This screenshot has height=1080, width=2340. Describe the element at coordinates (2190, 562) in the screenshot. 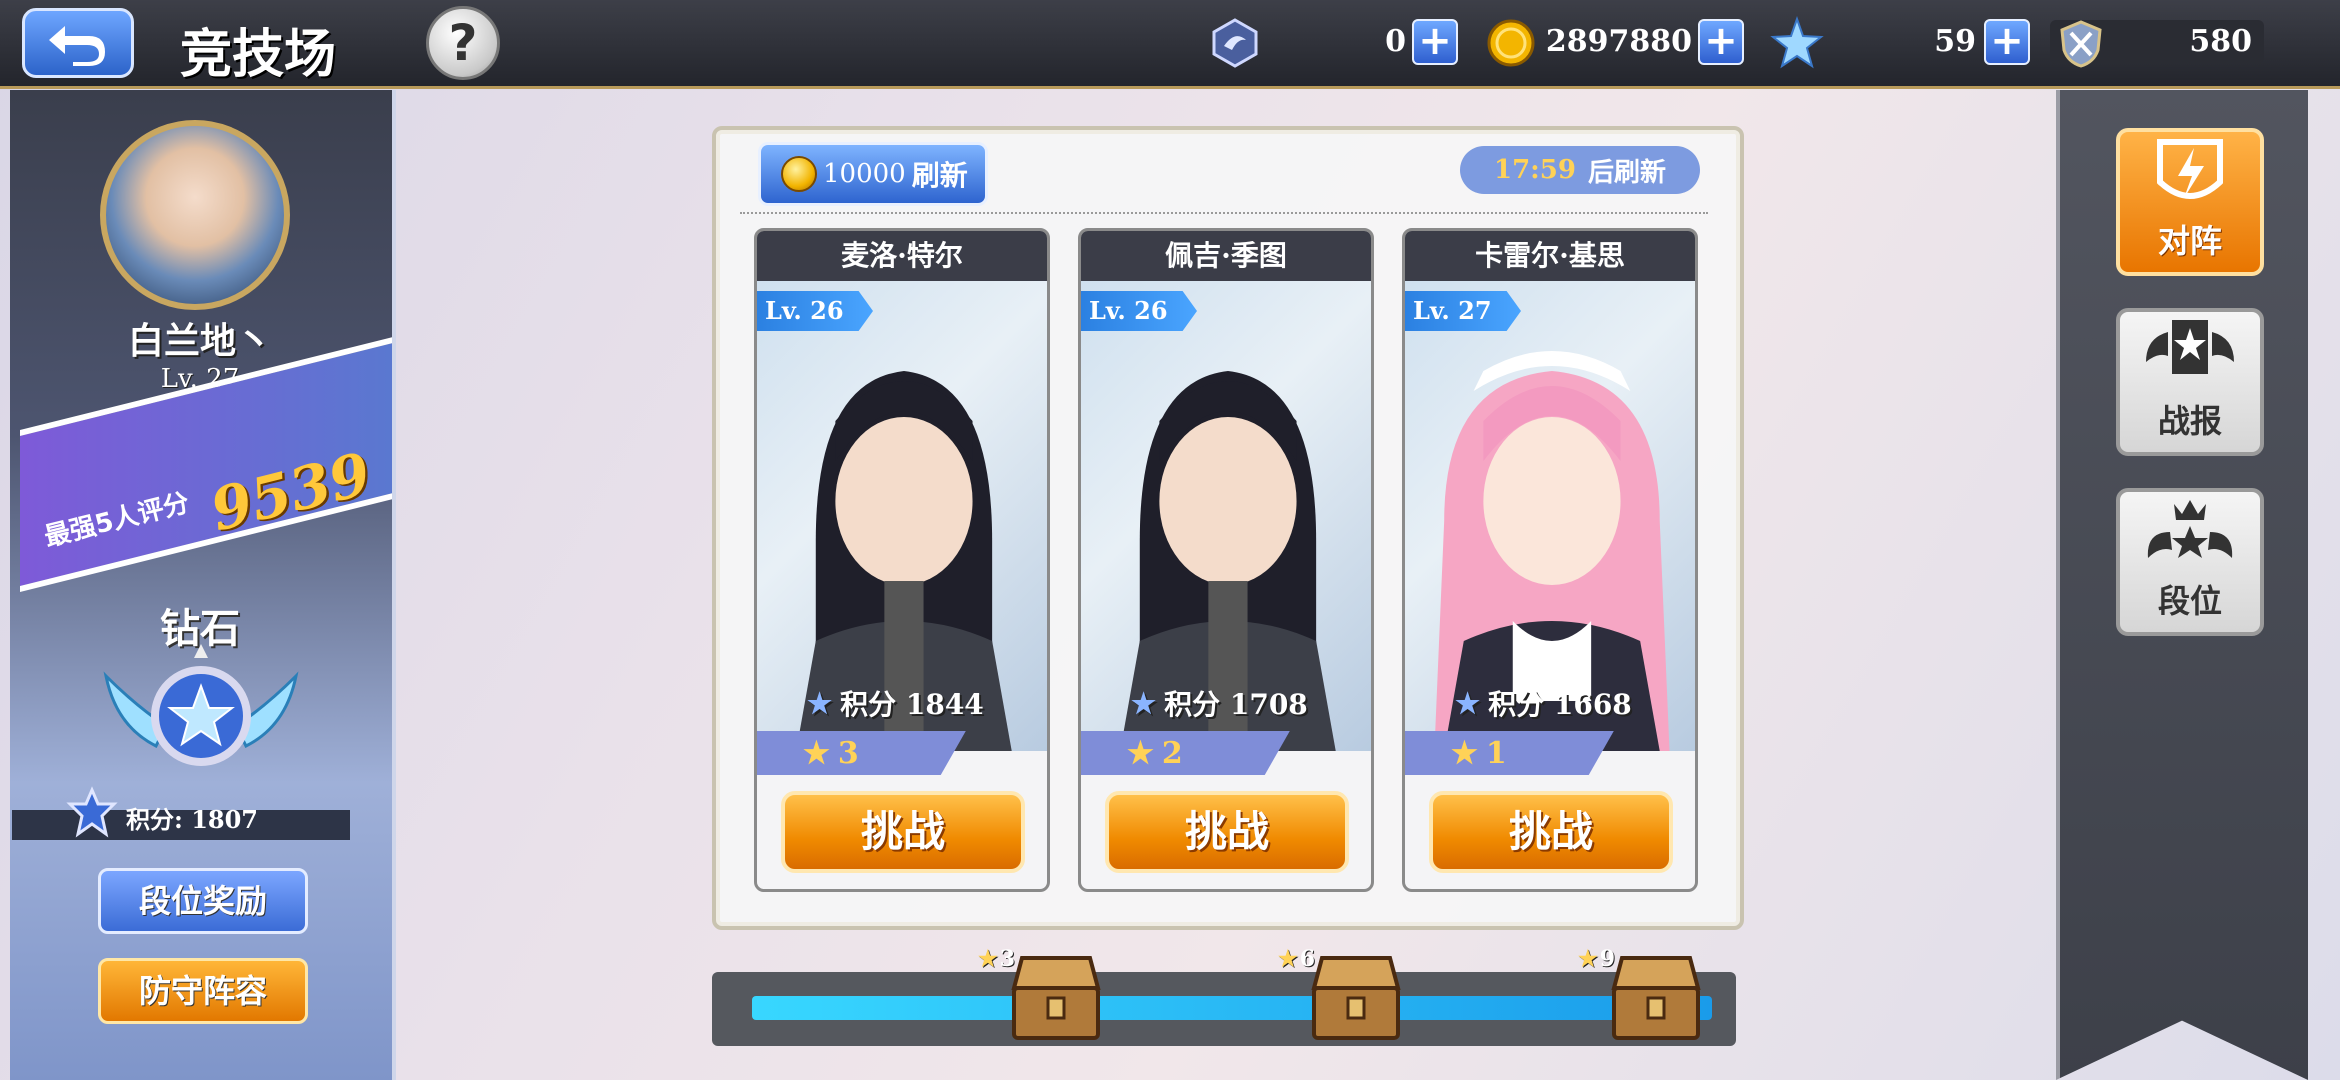

I see `rank-position-button: 段位` at that location.